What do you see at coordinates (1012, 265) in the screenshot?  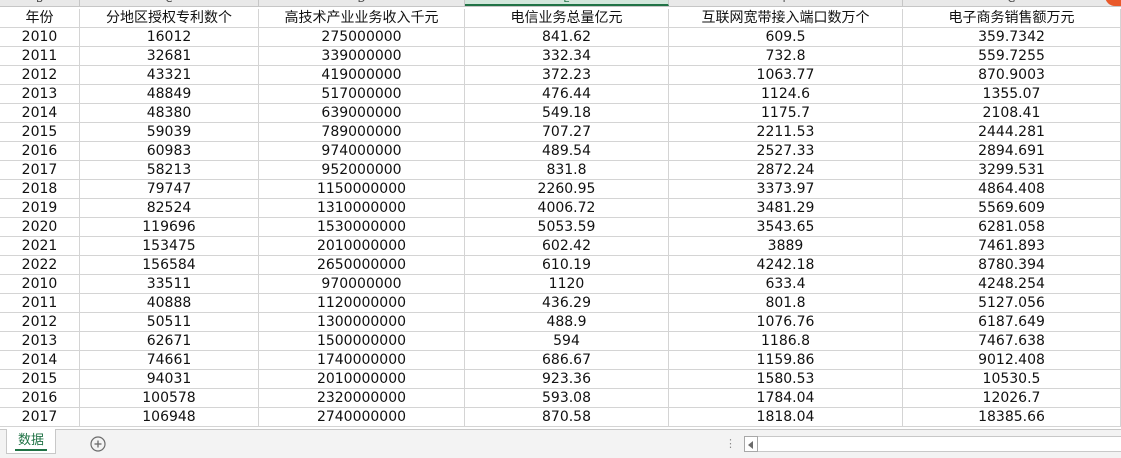 I see `table-cell: 8780.394` at bounding box center [1012, 265].